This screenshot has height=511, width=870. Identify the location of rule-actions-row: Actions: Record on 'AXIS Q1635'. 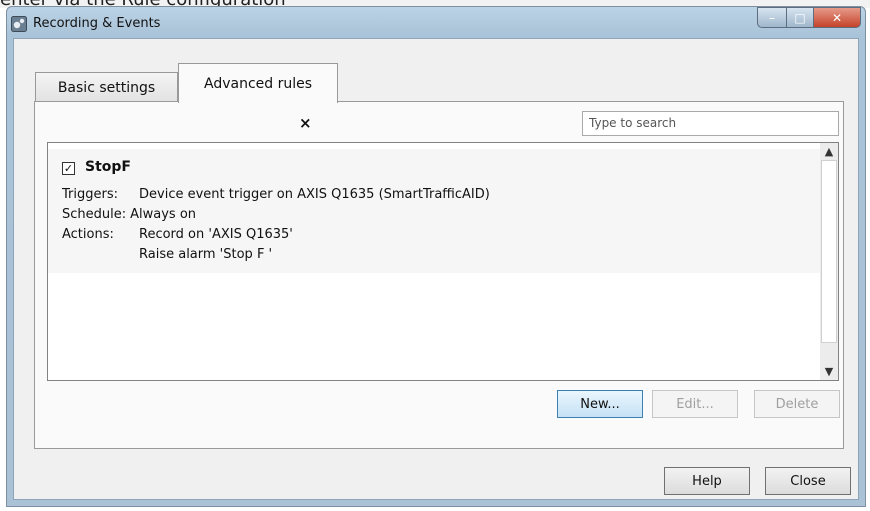
(177, 234).